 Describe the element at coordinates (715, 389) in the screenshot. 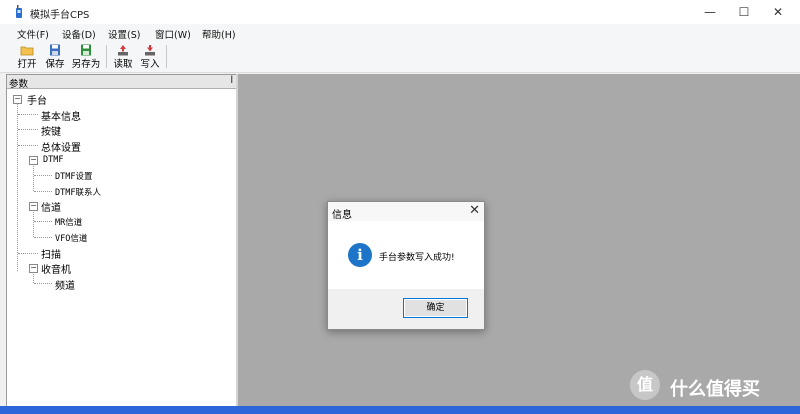

I see `watermark-text: 什么值得买` at that location.